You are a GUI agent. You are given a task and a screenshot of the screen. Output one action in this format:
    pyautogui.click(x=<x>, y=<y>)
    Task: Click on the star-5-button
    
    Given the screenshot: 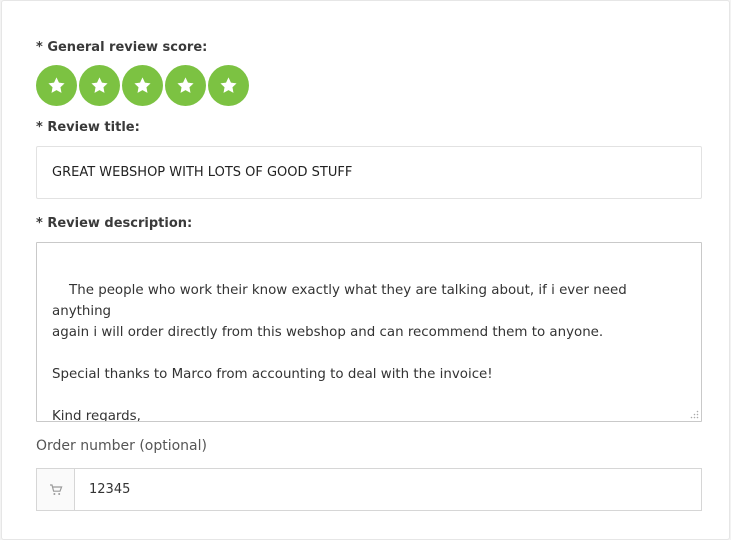 What is the action you would take?
    pyautogui.click(x=228, y=85)
    